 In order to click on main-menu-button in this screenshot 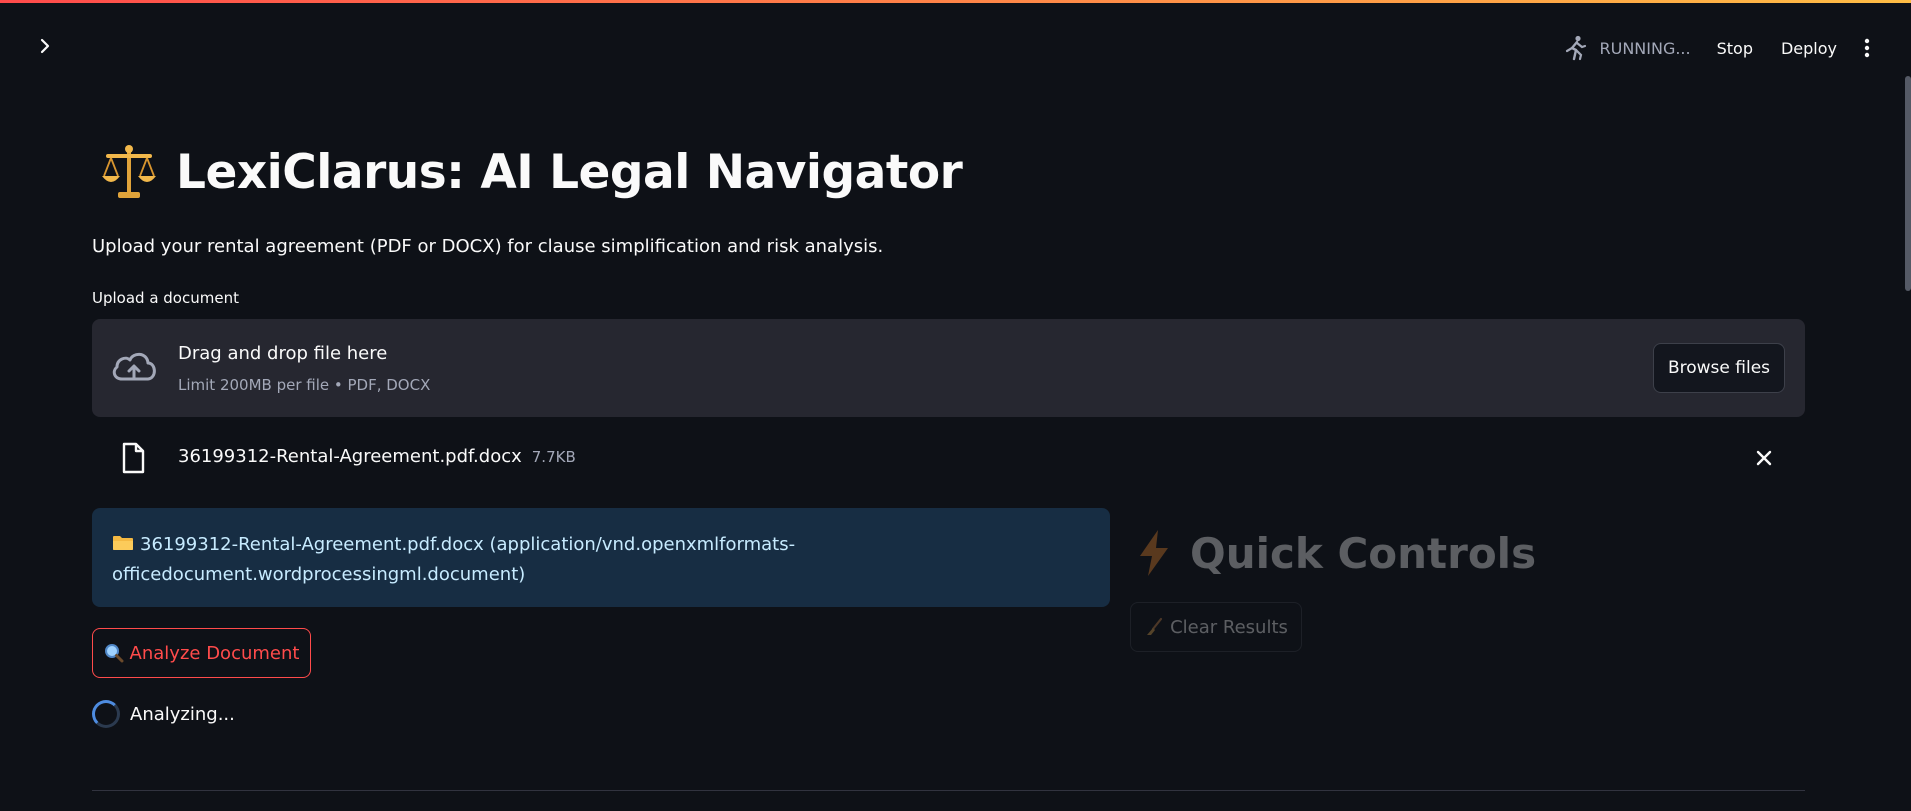, I will do `click(1867, 48)`.